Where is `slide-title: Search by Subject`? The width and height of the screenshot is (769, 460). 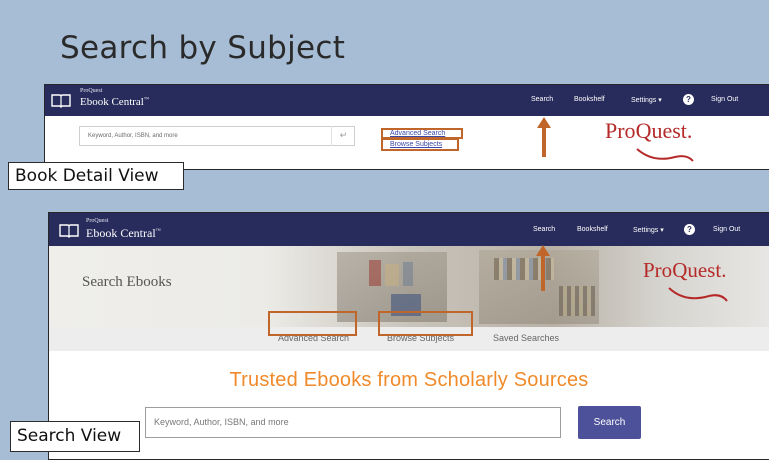 slide-title: Search by Subject is located at coordinates (203, 48).